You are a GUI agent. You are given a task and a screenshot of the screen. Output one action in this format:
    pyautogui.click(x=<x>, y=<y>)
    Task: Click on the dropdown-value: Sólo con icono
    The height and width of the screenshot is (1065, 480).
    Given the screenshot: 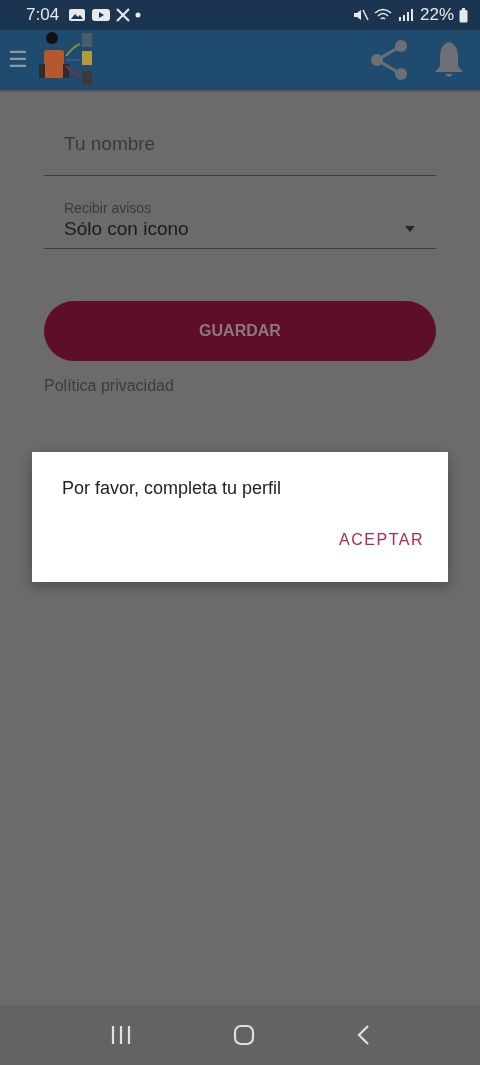 What is the action you would take?
    pyautogui.click(x=126, y=229)
    